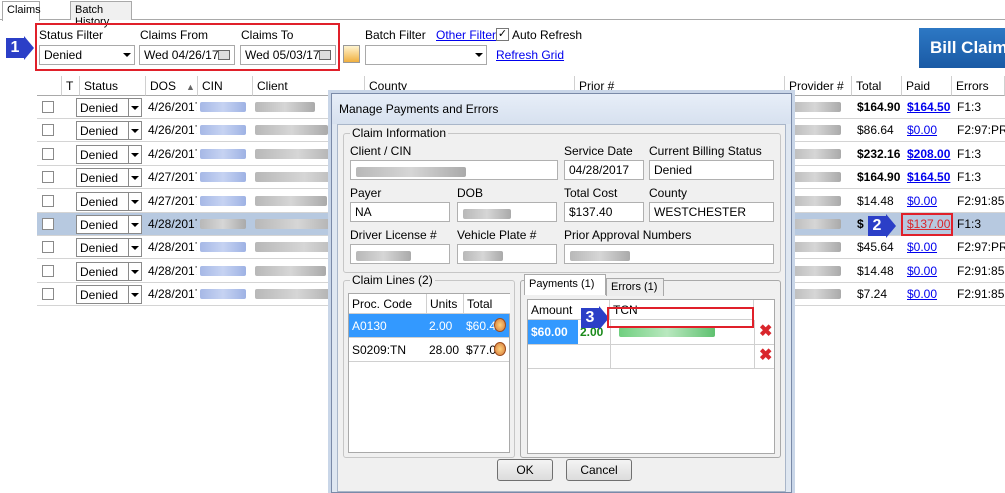 The height and width of the screenshot is (493, 1005). Describe the element at coordinates (711, 212) in the screenshot. I see `county-field: WESTCHESTER` at that location.